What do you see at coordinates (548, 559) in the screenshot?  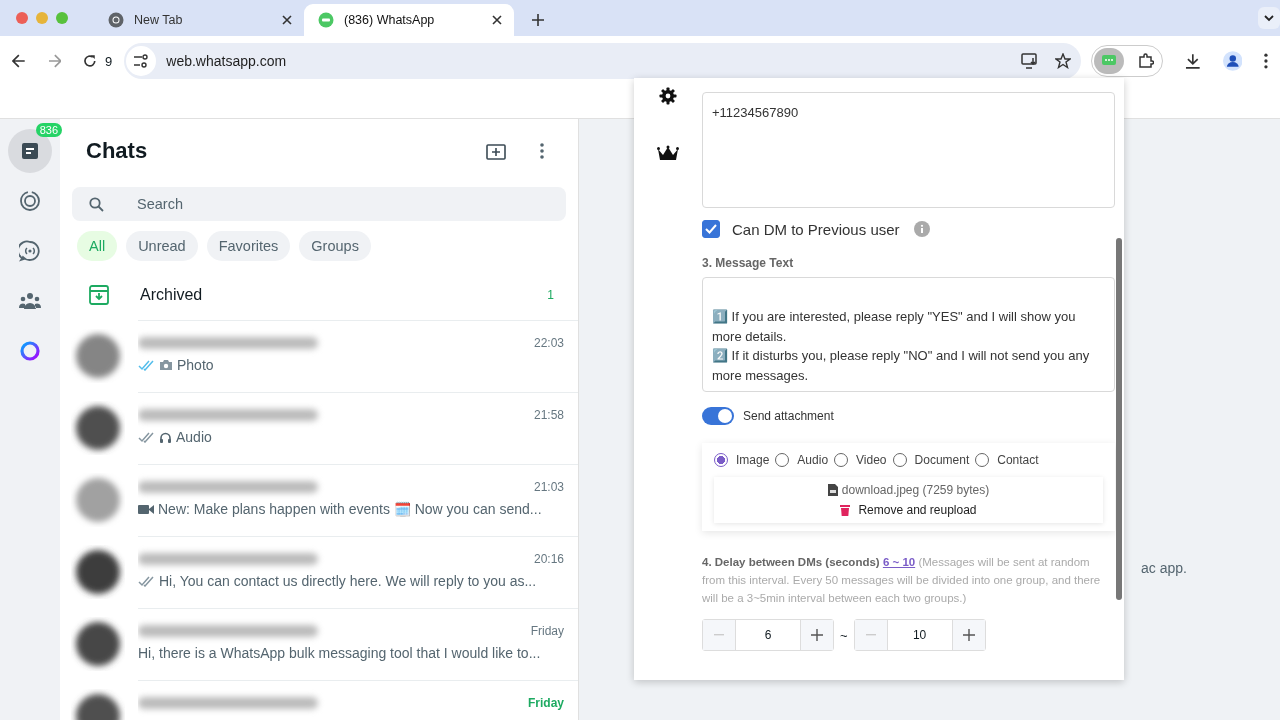 I see `chat-time: 20:16` at bounding box center [548, 559].